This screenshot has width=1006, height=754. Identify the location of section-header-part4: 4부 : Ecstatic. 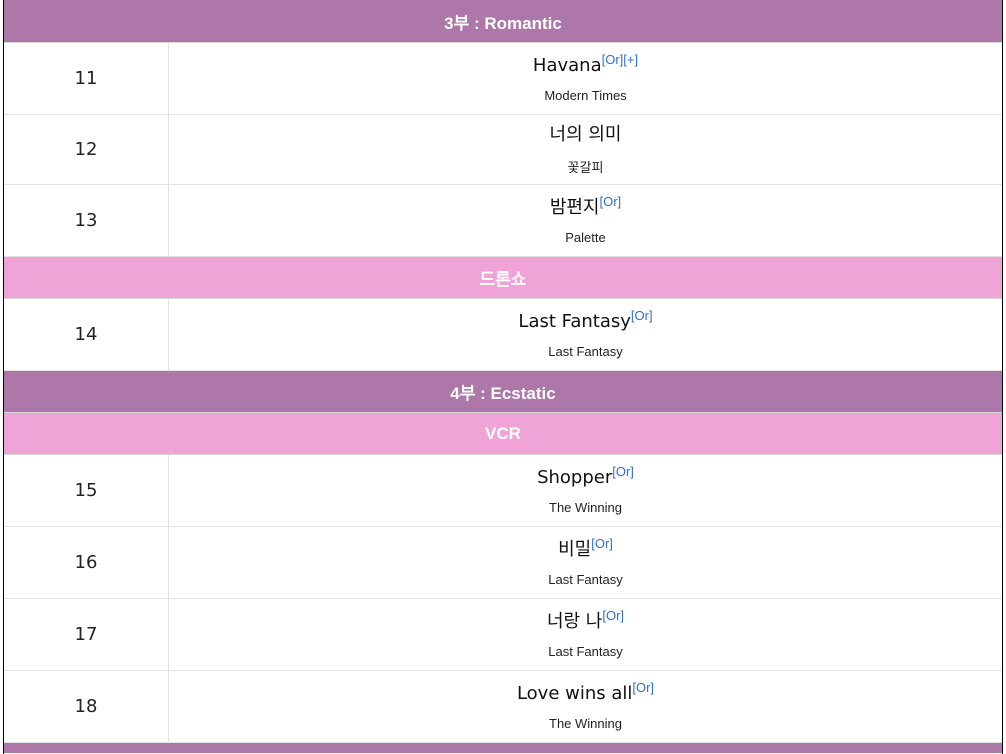
(503, 392).